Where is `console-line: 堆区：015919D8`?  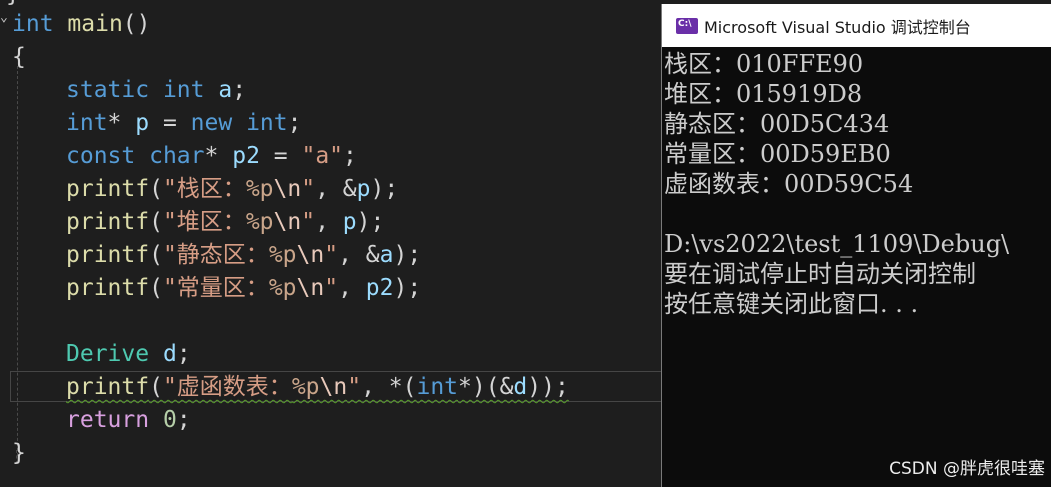
console-line: 堆区：015919D8 is located at coordinates (763, 94).